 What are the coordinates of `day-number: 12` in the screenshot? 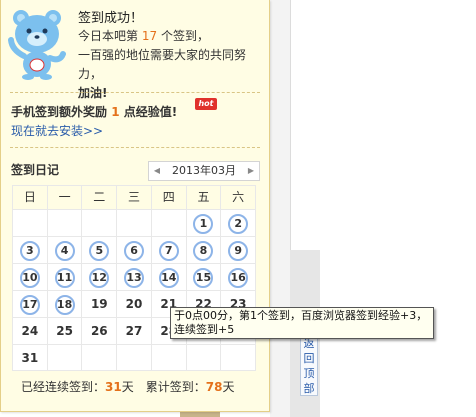 It's located at (99, 278).